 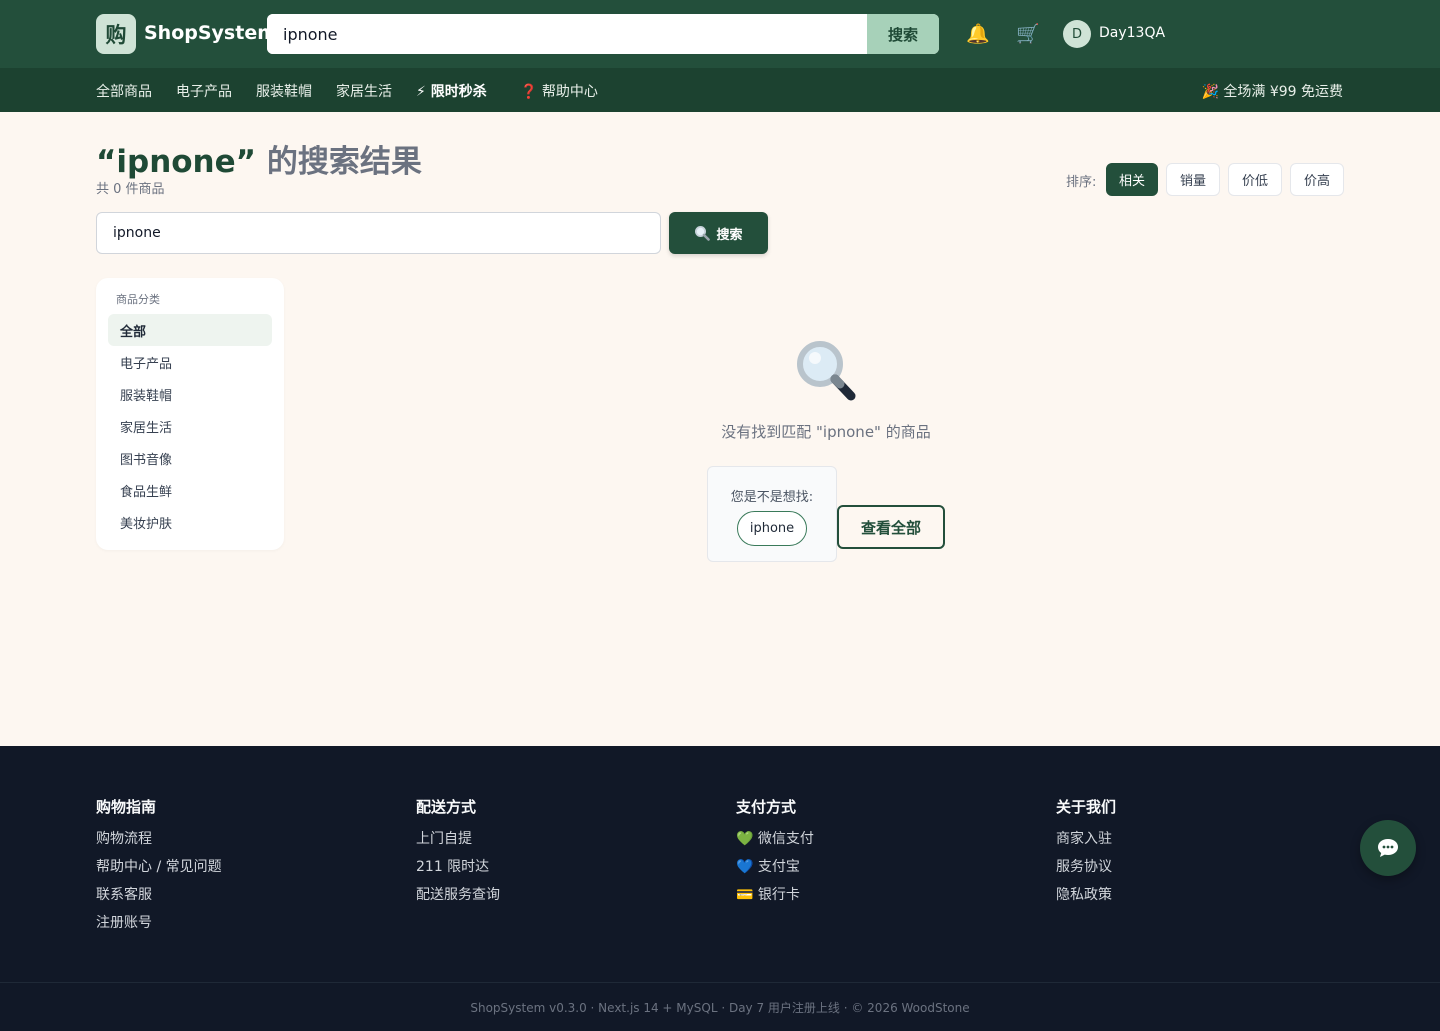 What do you see at coordinates (1132, 33) in the screenshot?
I see `username: Day13QA` at bounding box center [1132, 33].